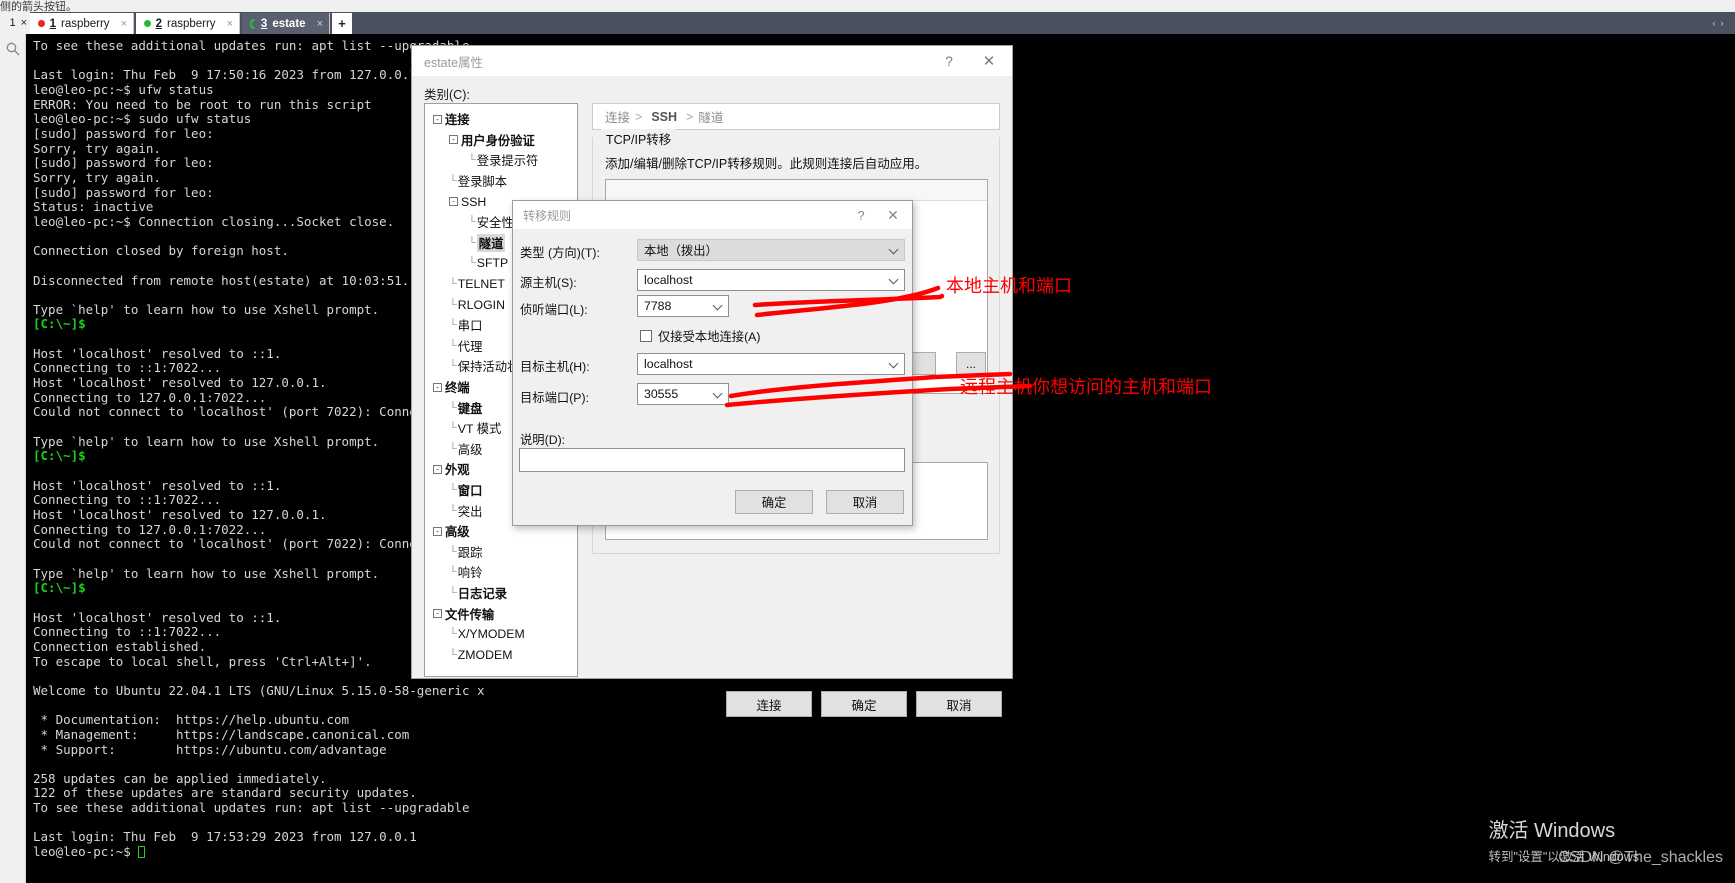 The height and width of the screenshot is (883, 1735). I want to click on annotation-local-text: 本地主机和端口, so click(1009, 286).